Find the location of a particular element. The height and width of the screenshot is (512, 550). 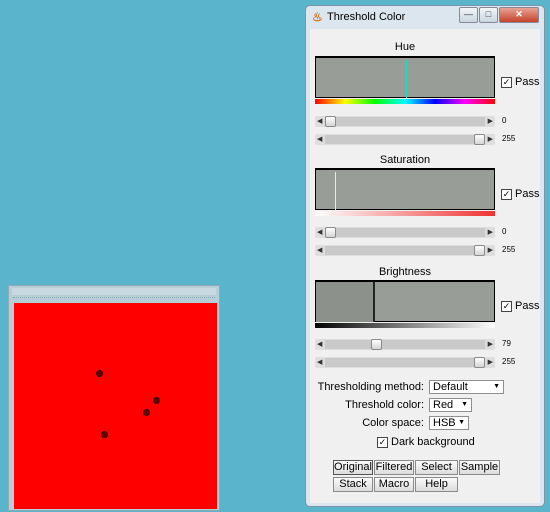

window-titlebar: ♨ Threshold Color — □ ✕ is located at coordinates (425, 16).